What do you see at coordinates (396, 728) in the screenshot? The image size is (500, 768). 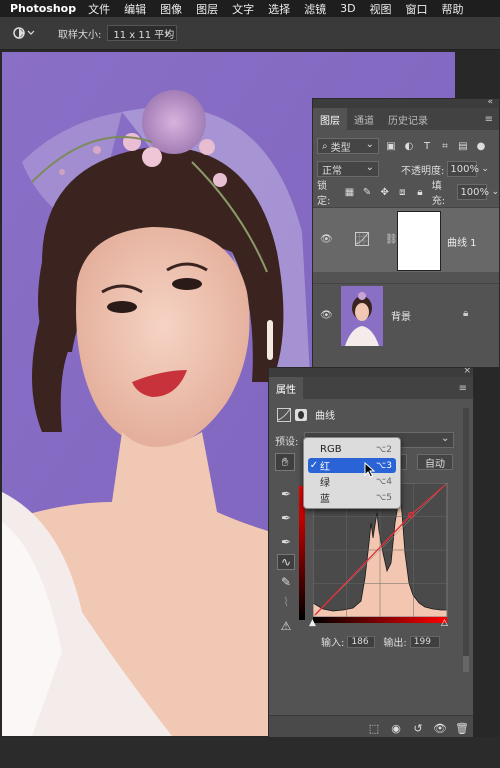 I see `view-previous-state-icon: ◉` at bounding box center [396, 728].